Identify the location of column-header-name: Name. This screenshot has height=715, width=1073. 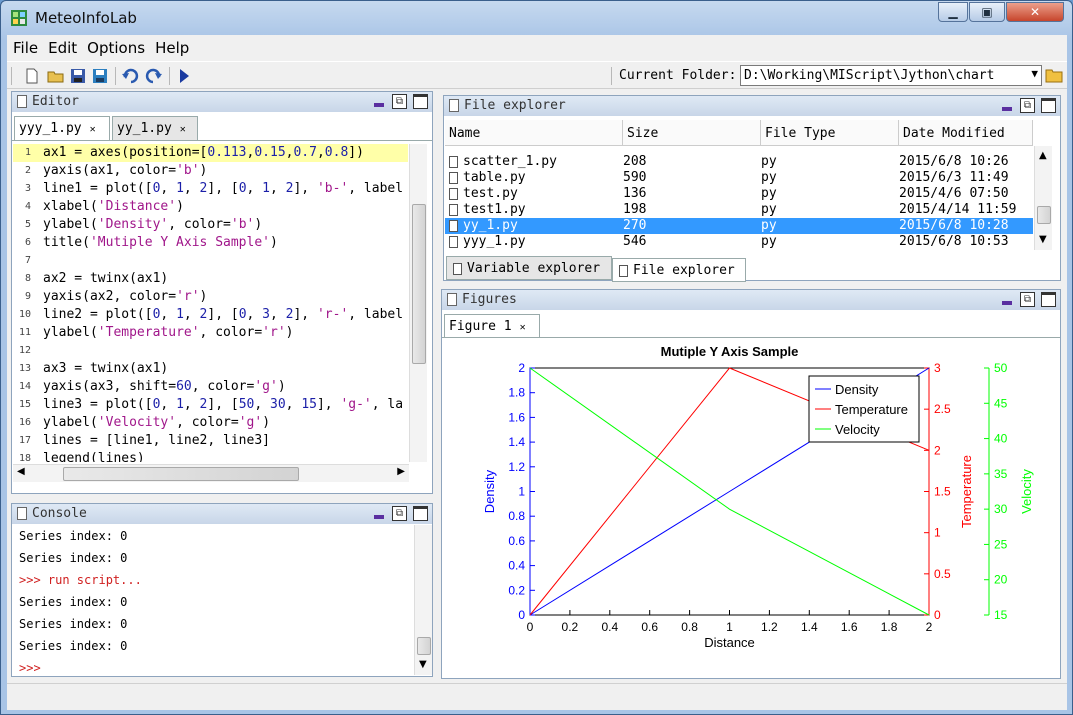
(534, 133).